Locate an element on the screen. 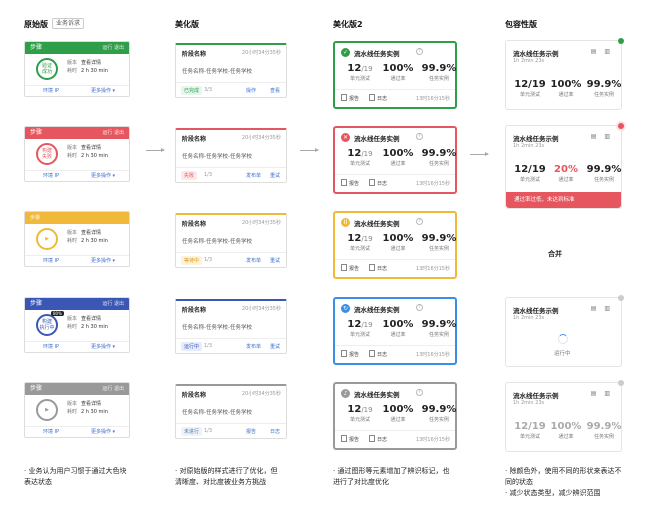 Image resolution: width=658 pixels, height=522 pixels. stat-total: /19 is located at coordinates (367, 410).